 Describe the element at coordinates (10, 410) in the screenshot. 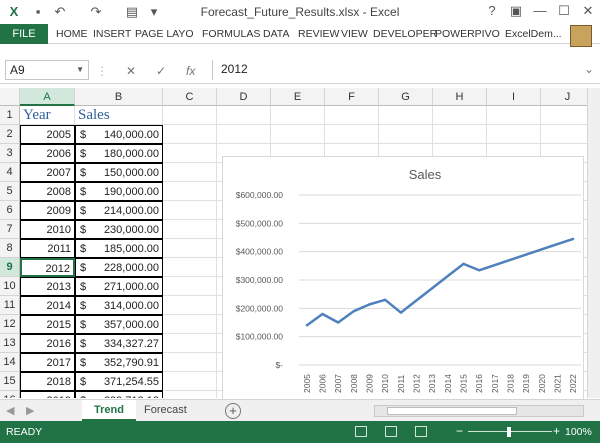

I see `prev-sheet-icon: ◀` at that location.